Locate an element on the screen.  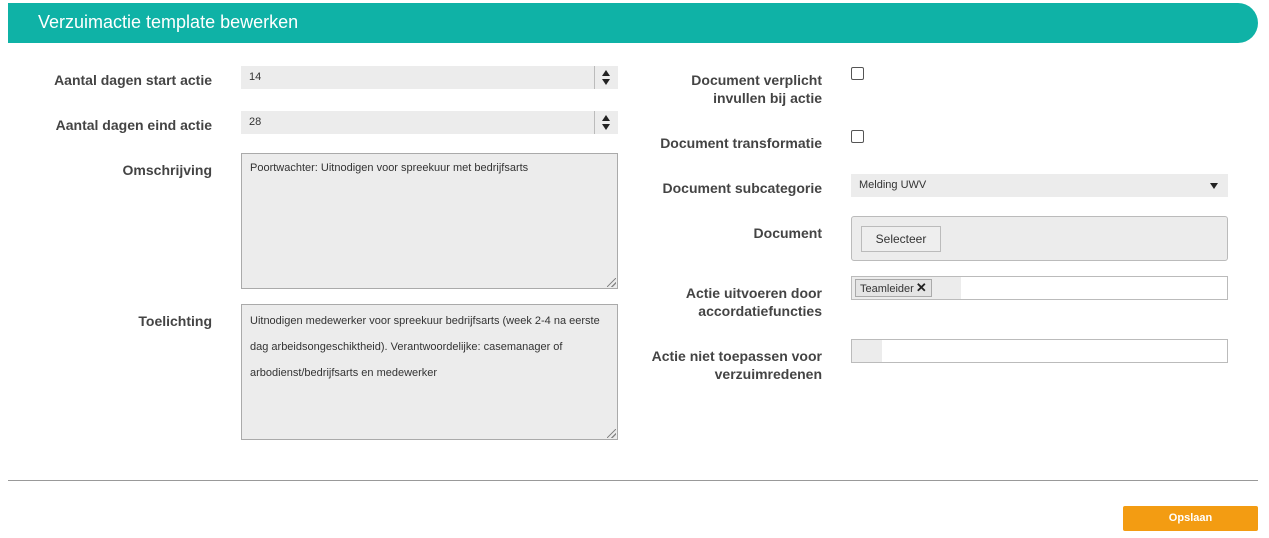
explanation-label: Toelichting is located at coordinates (175, 321).